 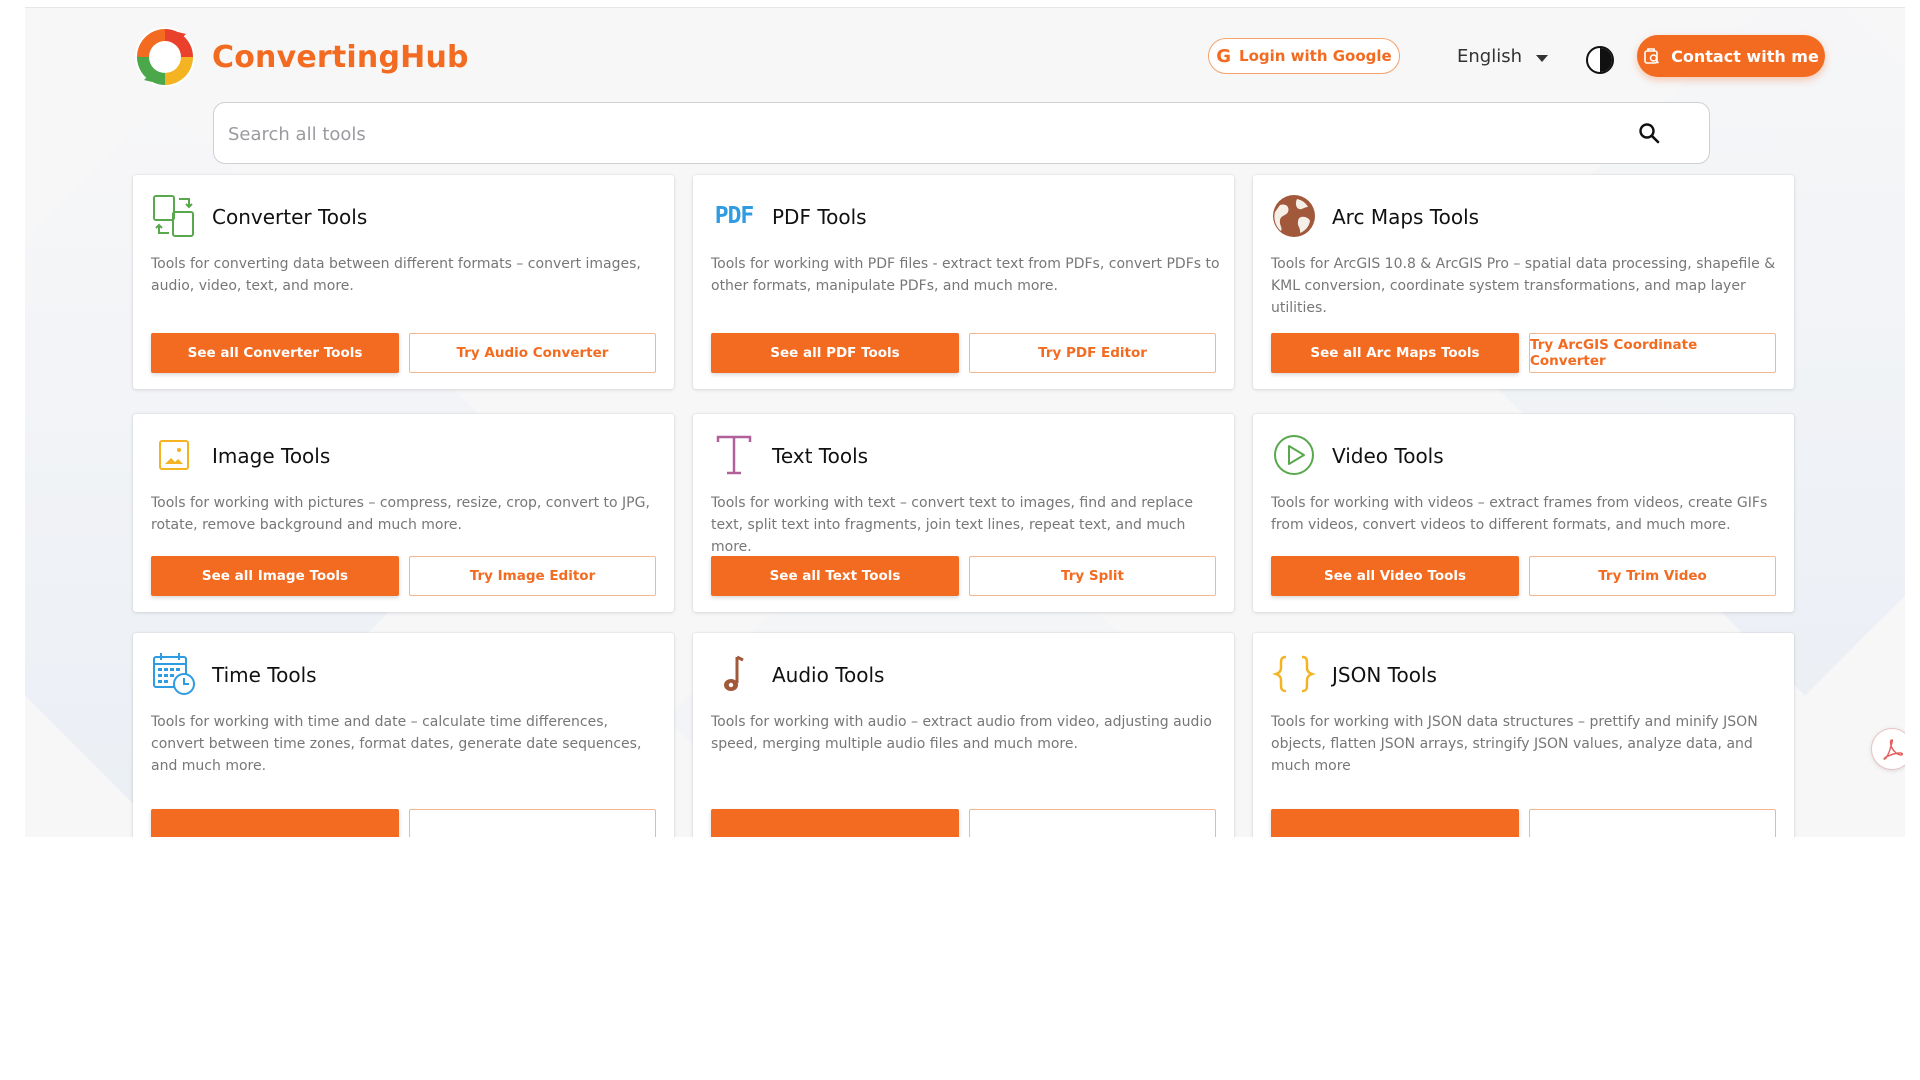 I want to click on try-trim-video-button: Try Trim Video, so click(x=1652, y=576).